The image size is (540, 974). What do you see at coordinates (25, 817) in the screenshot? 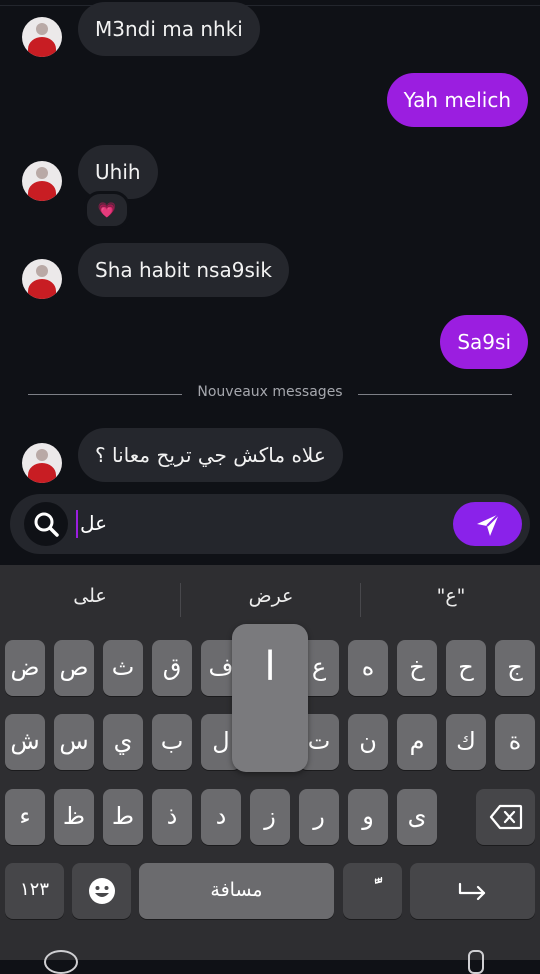
I see `key: ء` at bounding box center [25, 817].